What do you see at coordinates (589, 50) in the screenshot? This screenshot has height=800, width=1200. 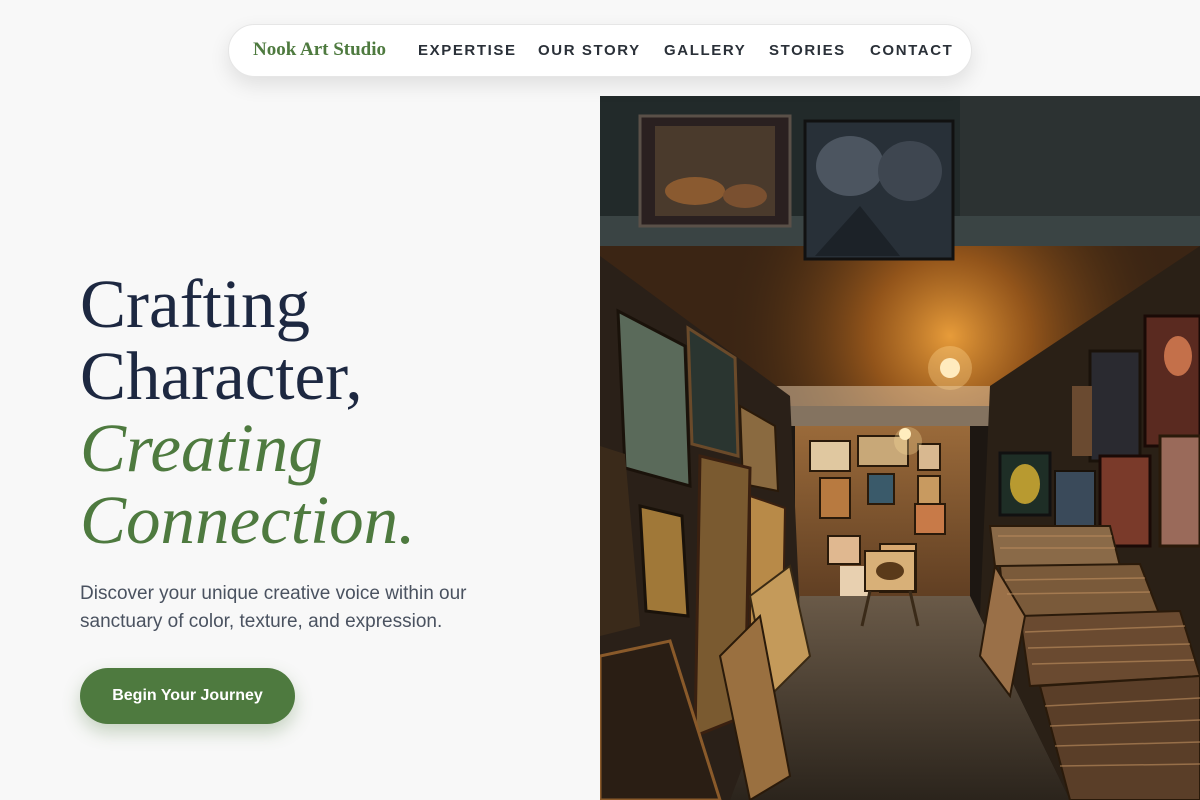 I see `nav-link-our-story: OUR STORY` at bounding box center [589, 50].